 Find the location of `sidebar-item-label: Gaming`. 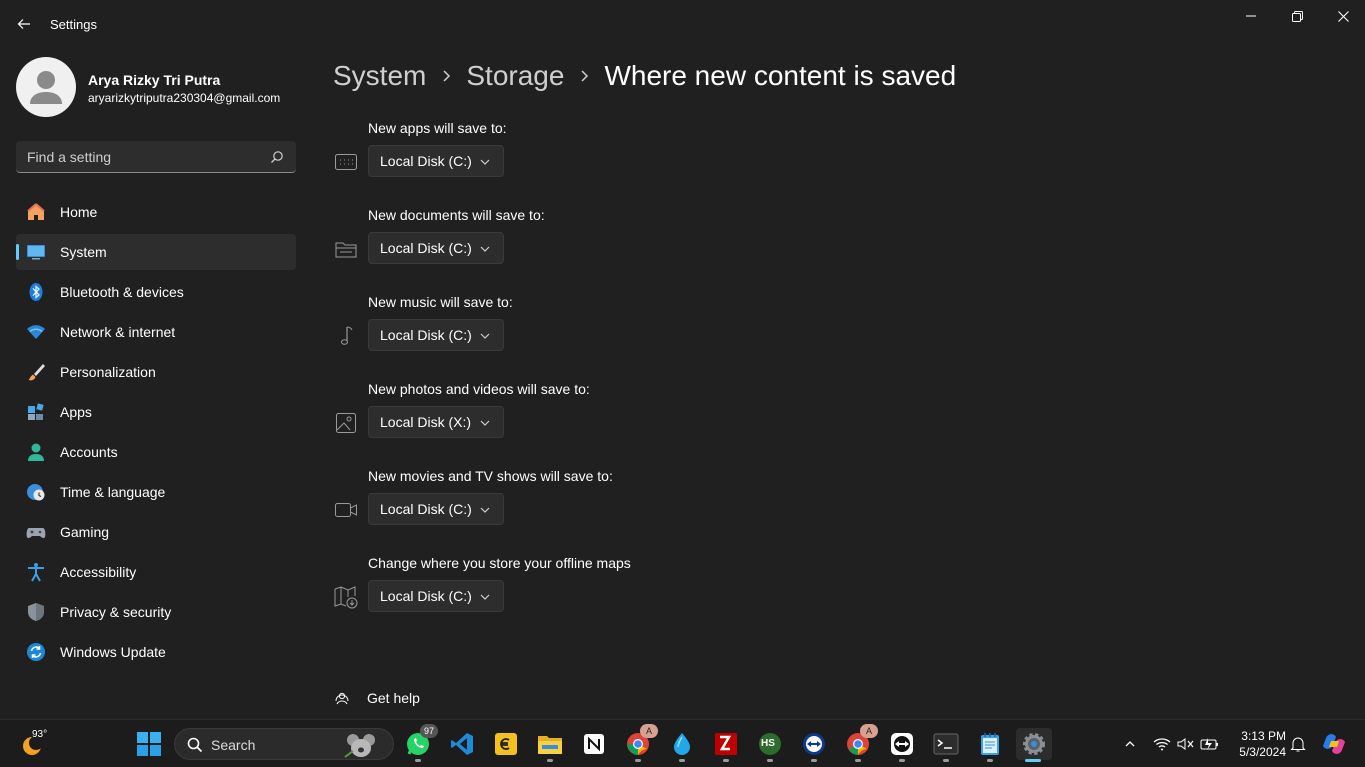

sidebar-item-label: Gaming is located at coordinates (85, 532).